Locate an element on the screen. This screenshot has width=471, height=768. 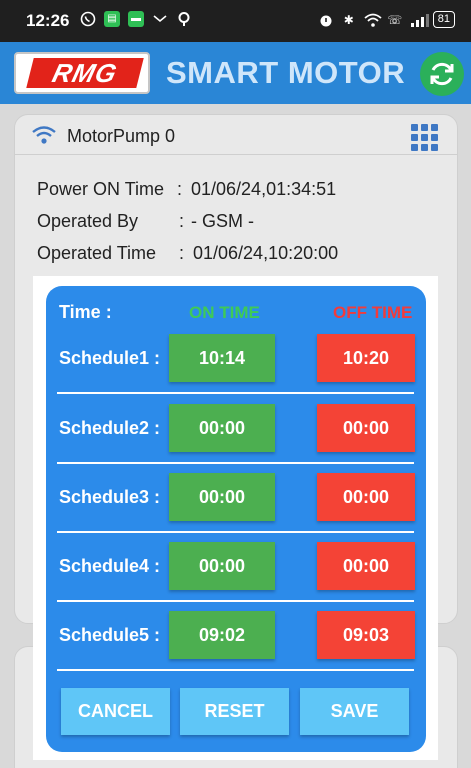
schedule-label: Schedule4 : is located at coordinates (110, 566).